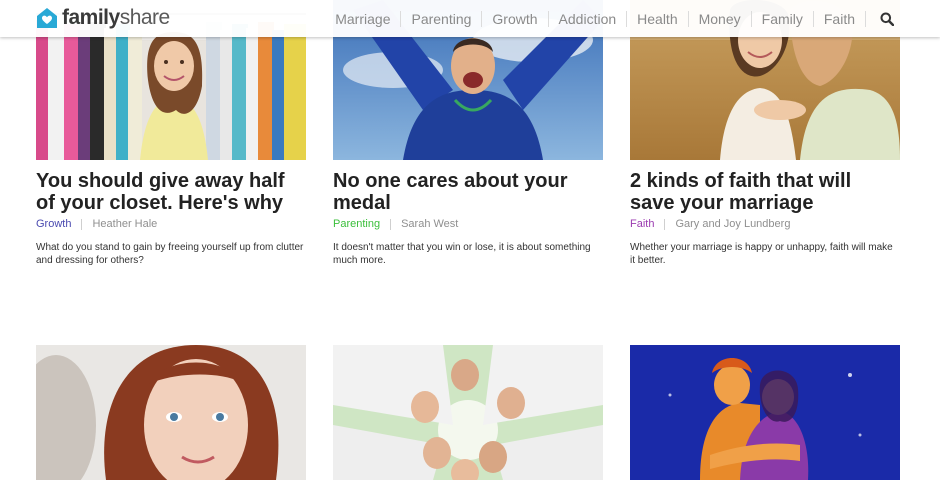 The width and height of the screenshot is (940, 480). I want to click on search-button, so click(879, 18).